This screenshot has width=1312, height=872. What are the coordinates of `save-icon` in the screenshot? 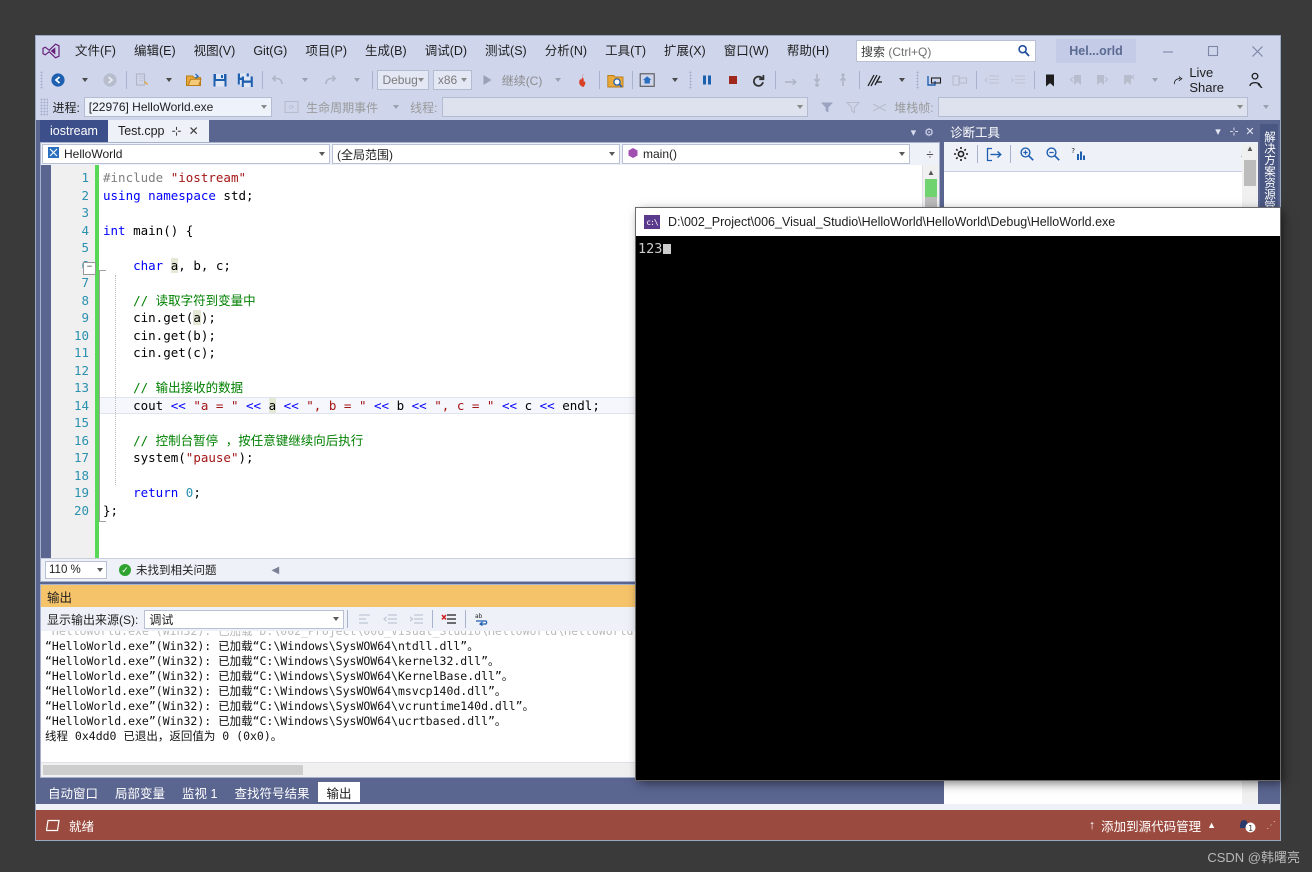 It's located at (220, 80).